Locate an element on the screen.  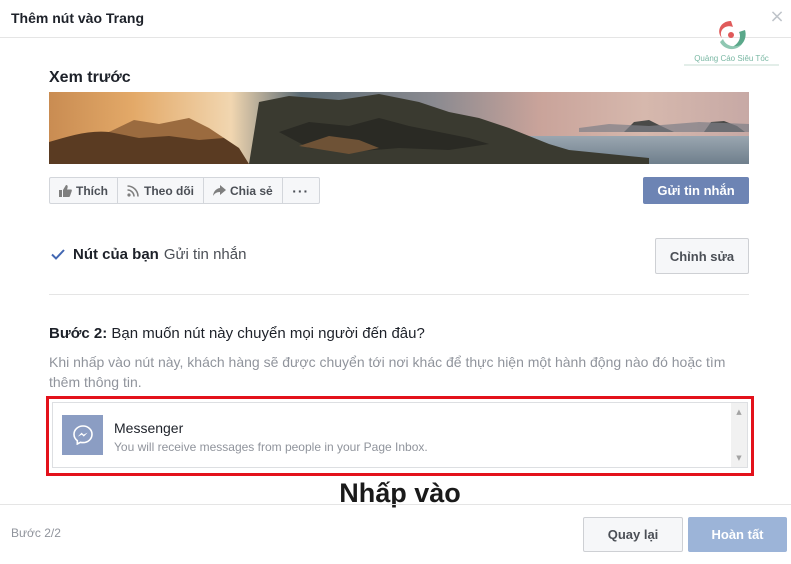
watermark-logo: Quảng Cáo Siêu Tốc is located at coordinates (731, 44).